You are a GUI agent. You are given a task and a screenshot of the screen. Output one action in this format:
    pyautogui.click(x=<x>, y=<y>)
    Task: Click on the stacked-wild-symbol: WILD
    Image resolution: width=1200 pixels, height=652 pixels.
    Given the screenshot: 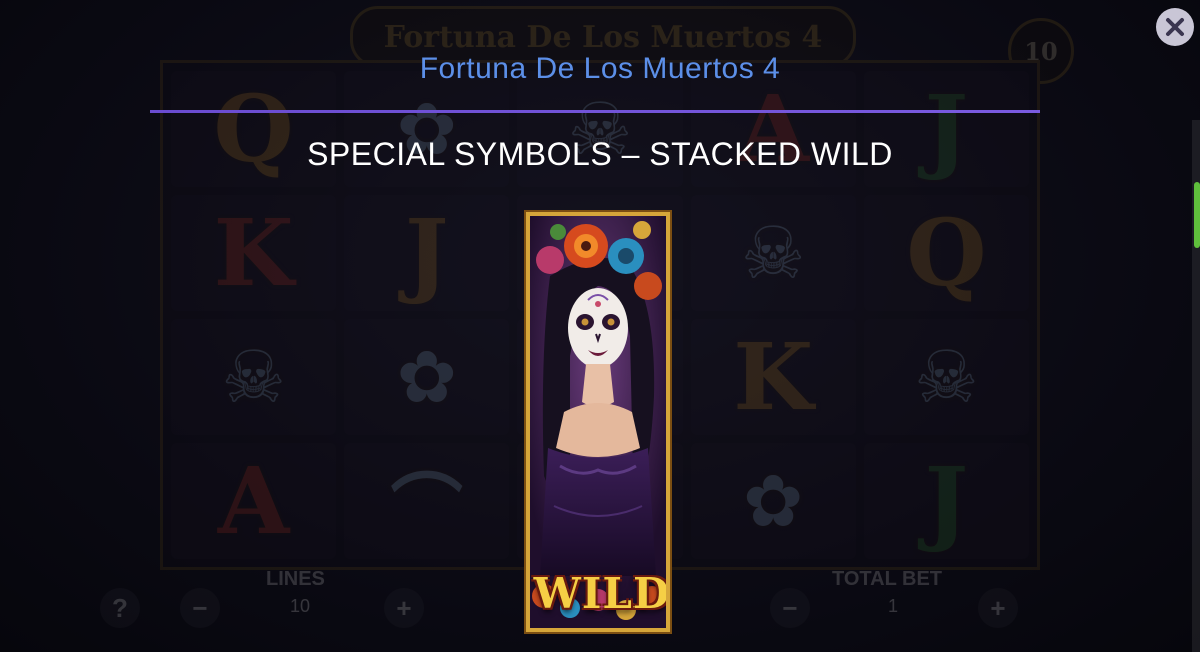 What is the action you would take?
    pyautogui.click(x=598, y=422)
    